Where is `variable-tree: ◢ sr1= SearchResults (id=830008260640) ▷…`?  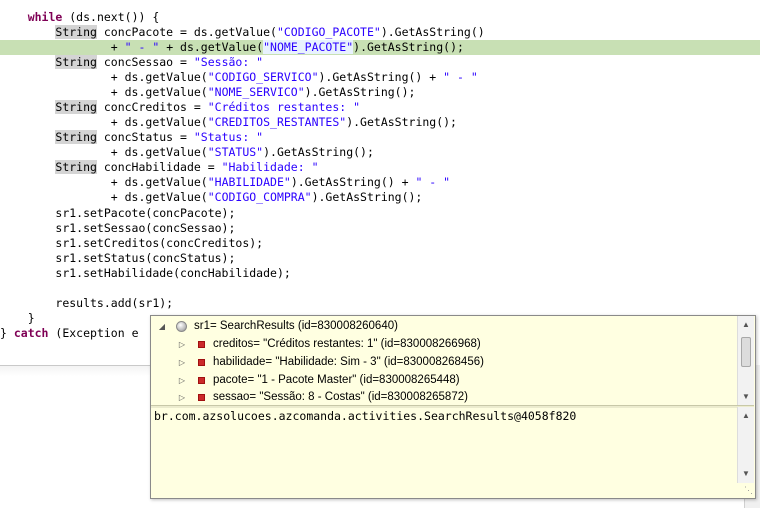 variable-tree: ◢ sr1= SearchResults (id=830008260640) ▷… is located at coordinates (444, 360).